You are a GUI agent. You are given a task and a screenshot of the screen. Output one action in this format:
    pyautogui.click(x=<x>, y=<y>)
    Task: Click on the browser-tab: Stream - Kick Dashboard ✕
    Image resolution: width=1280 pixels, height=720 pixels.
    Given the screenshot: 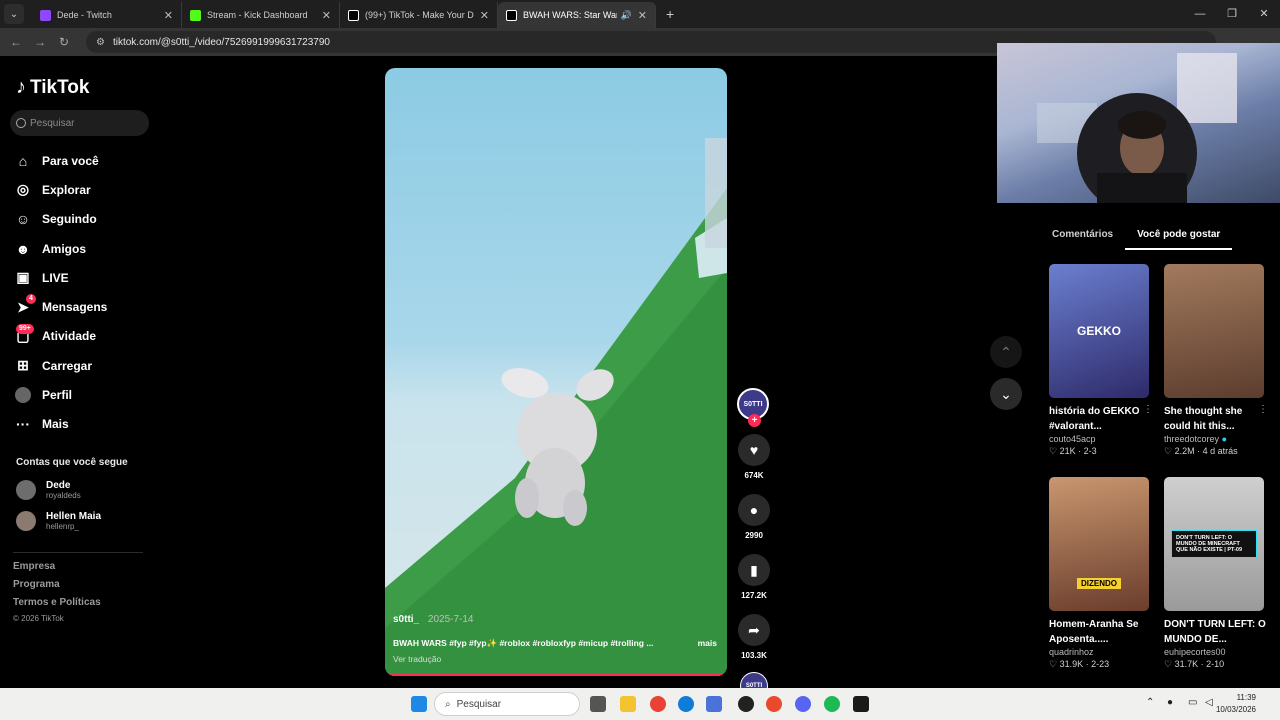 What is the action you would take?
    pyautogui.click(x=261, y=15)
    